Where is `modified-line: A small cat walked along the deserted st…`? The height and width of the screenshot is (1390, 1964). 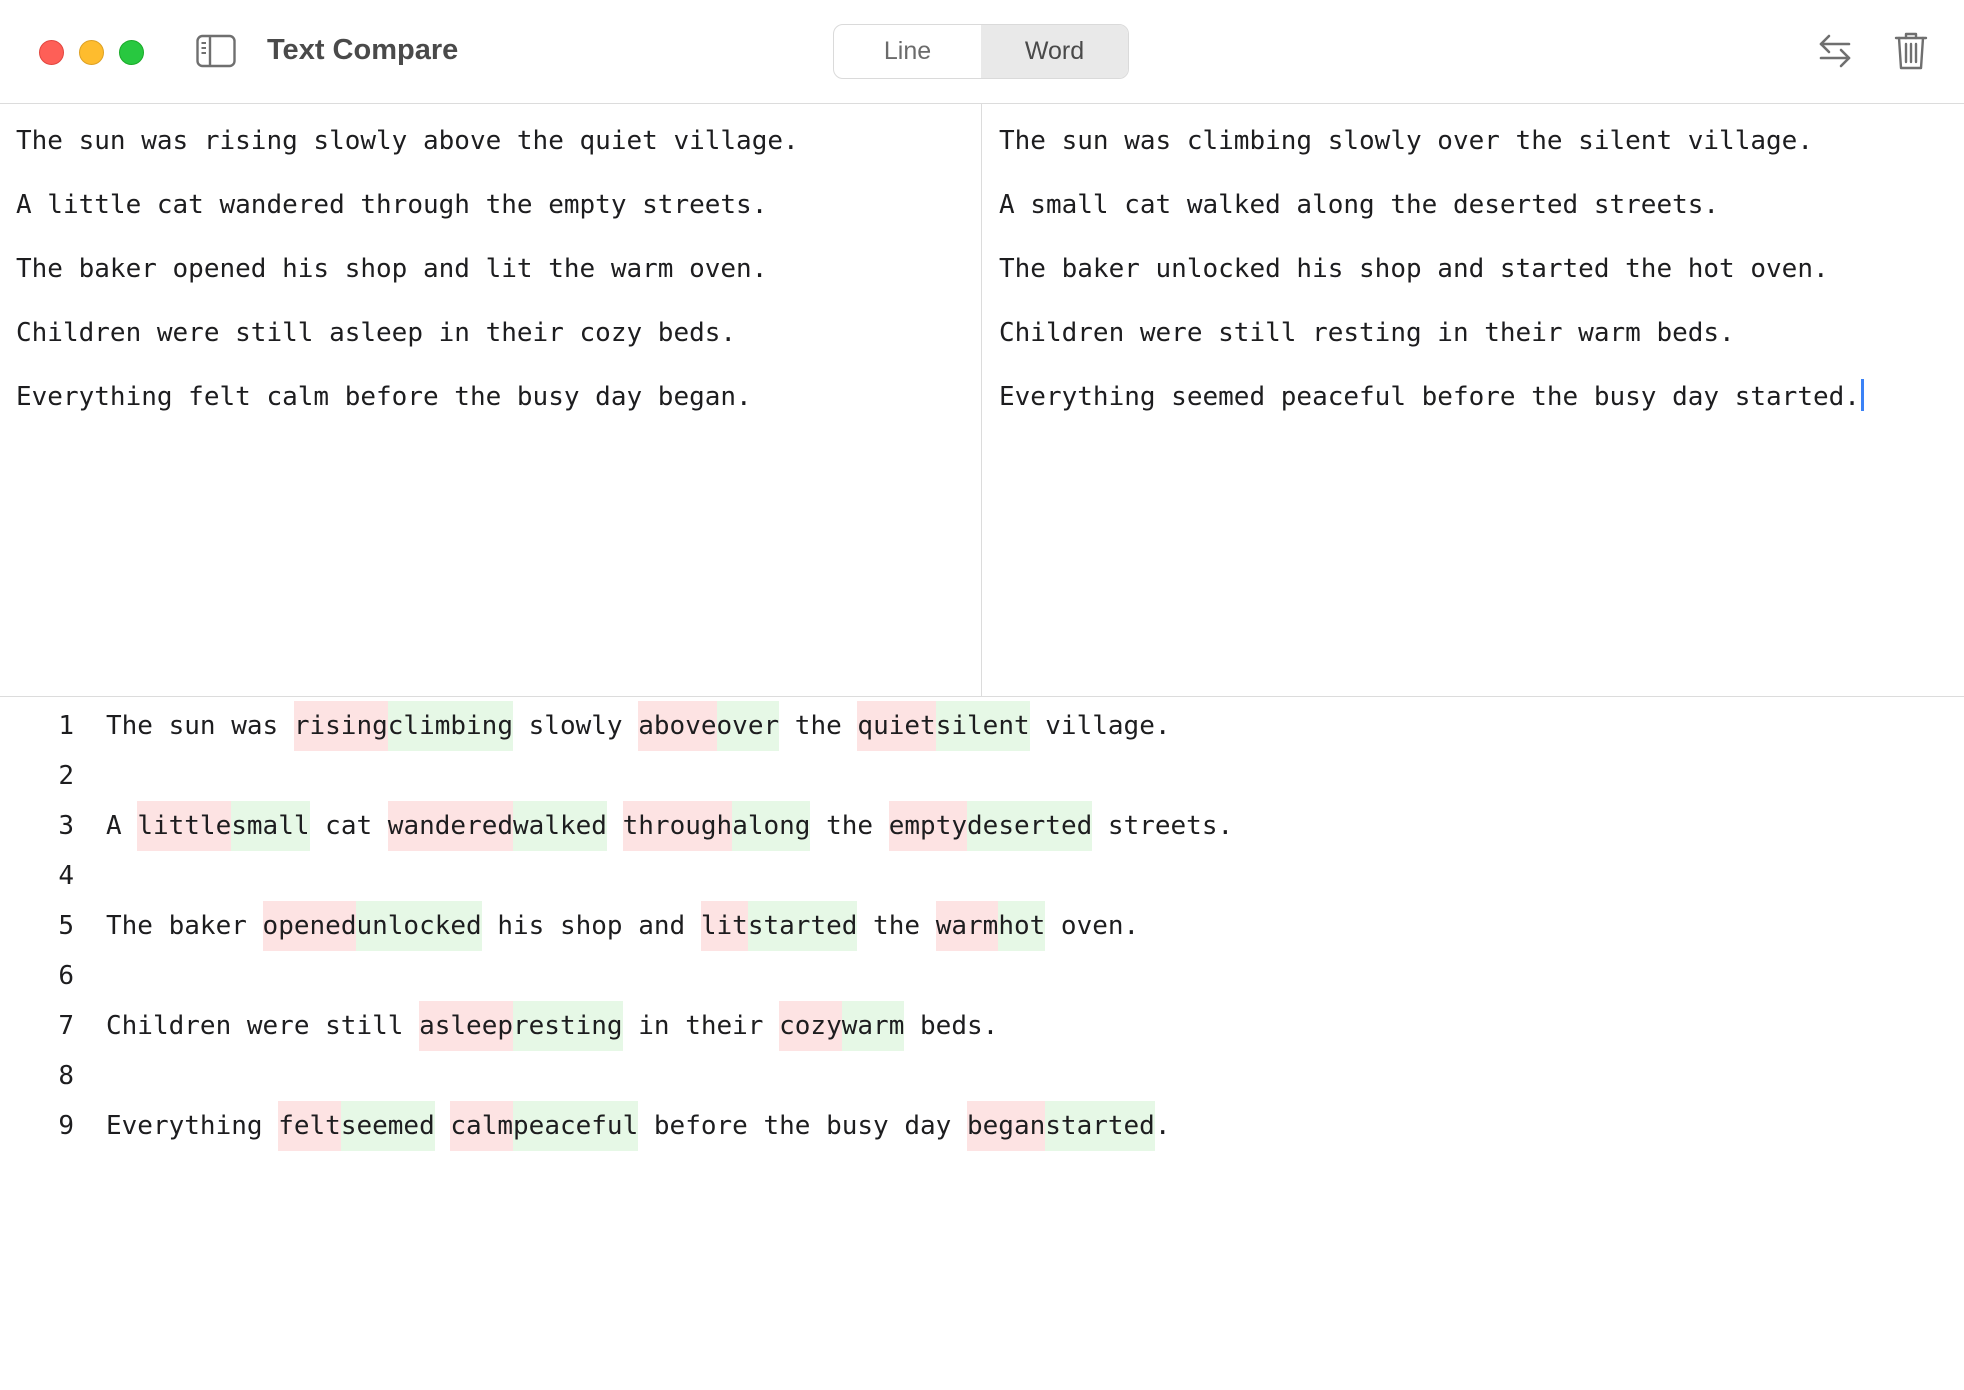 modified-line: A small cat walked along the deserted st… is located at coordinates (1359, 205).